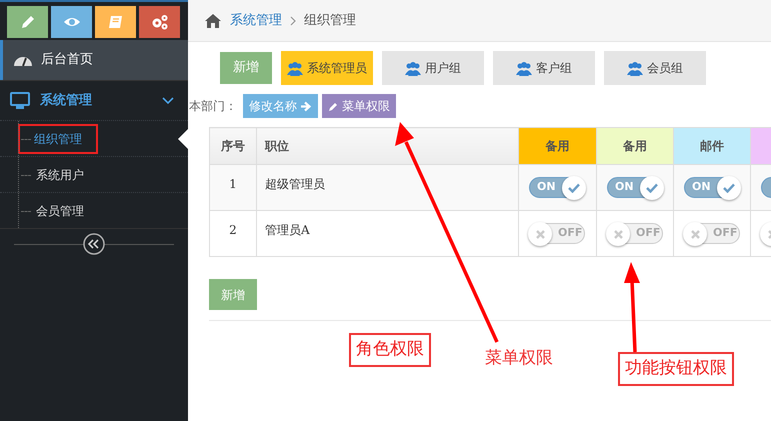  I want to click on group-tab: 会员组, so click(655, 68).